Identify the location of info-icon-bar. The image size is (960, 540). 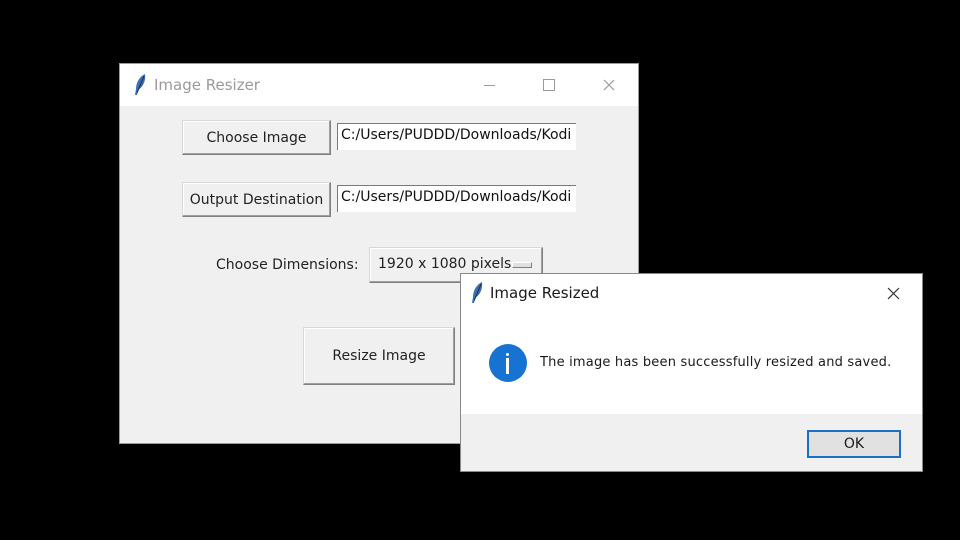
(507, 366).